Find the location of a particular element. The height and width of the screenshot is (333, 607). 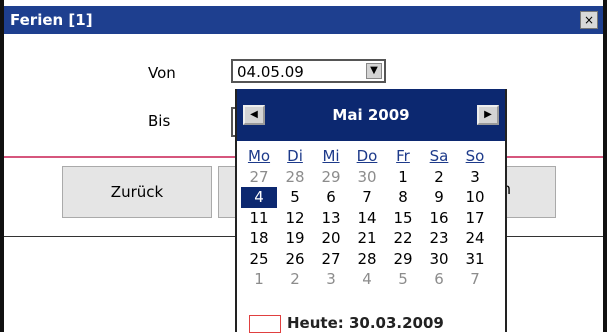

weekday-header: Mi is located at coordinates (331, 156).